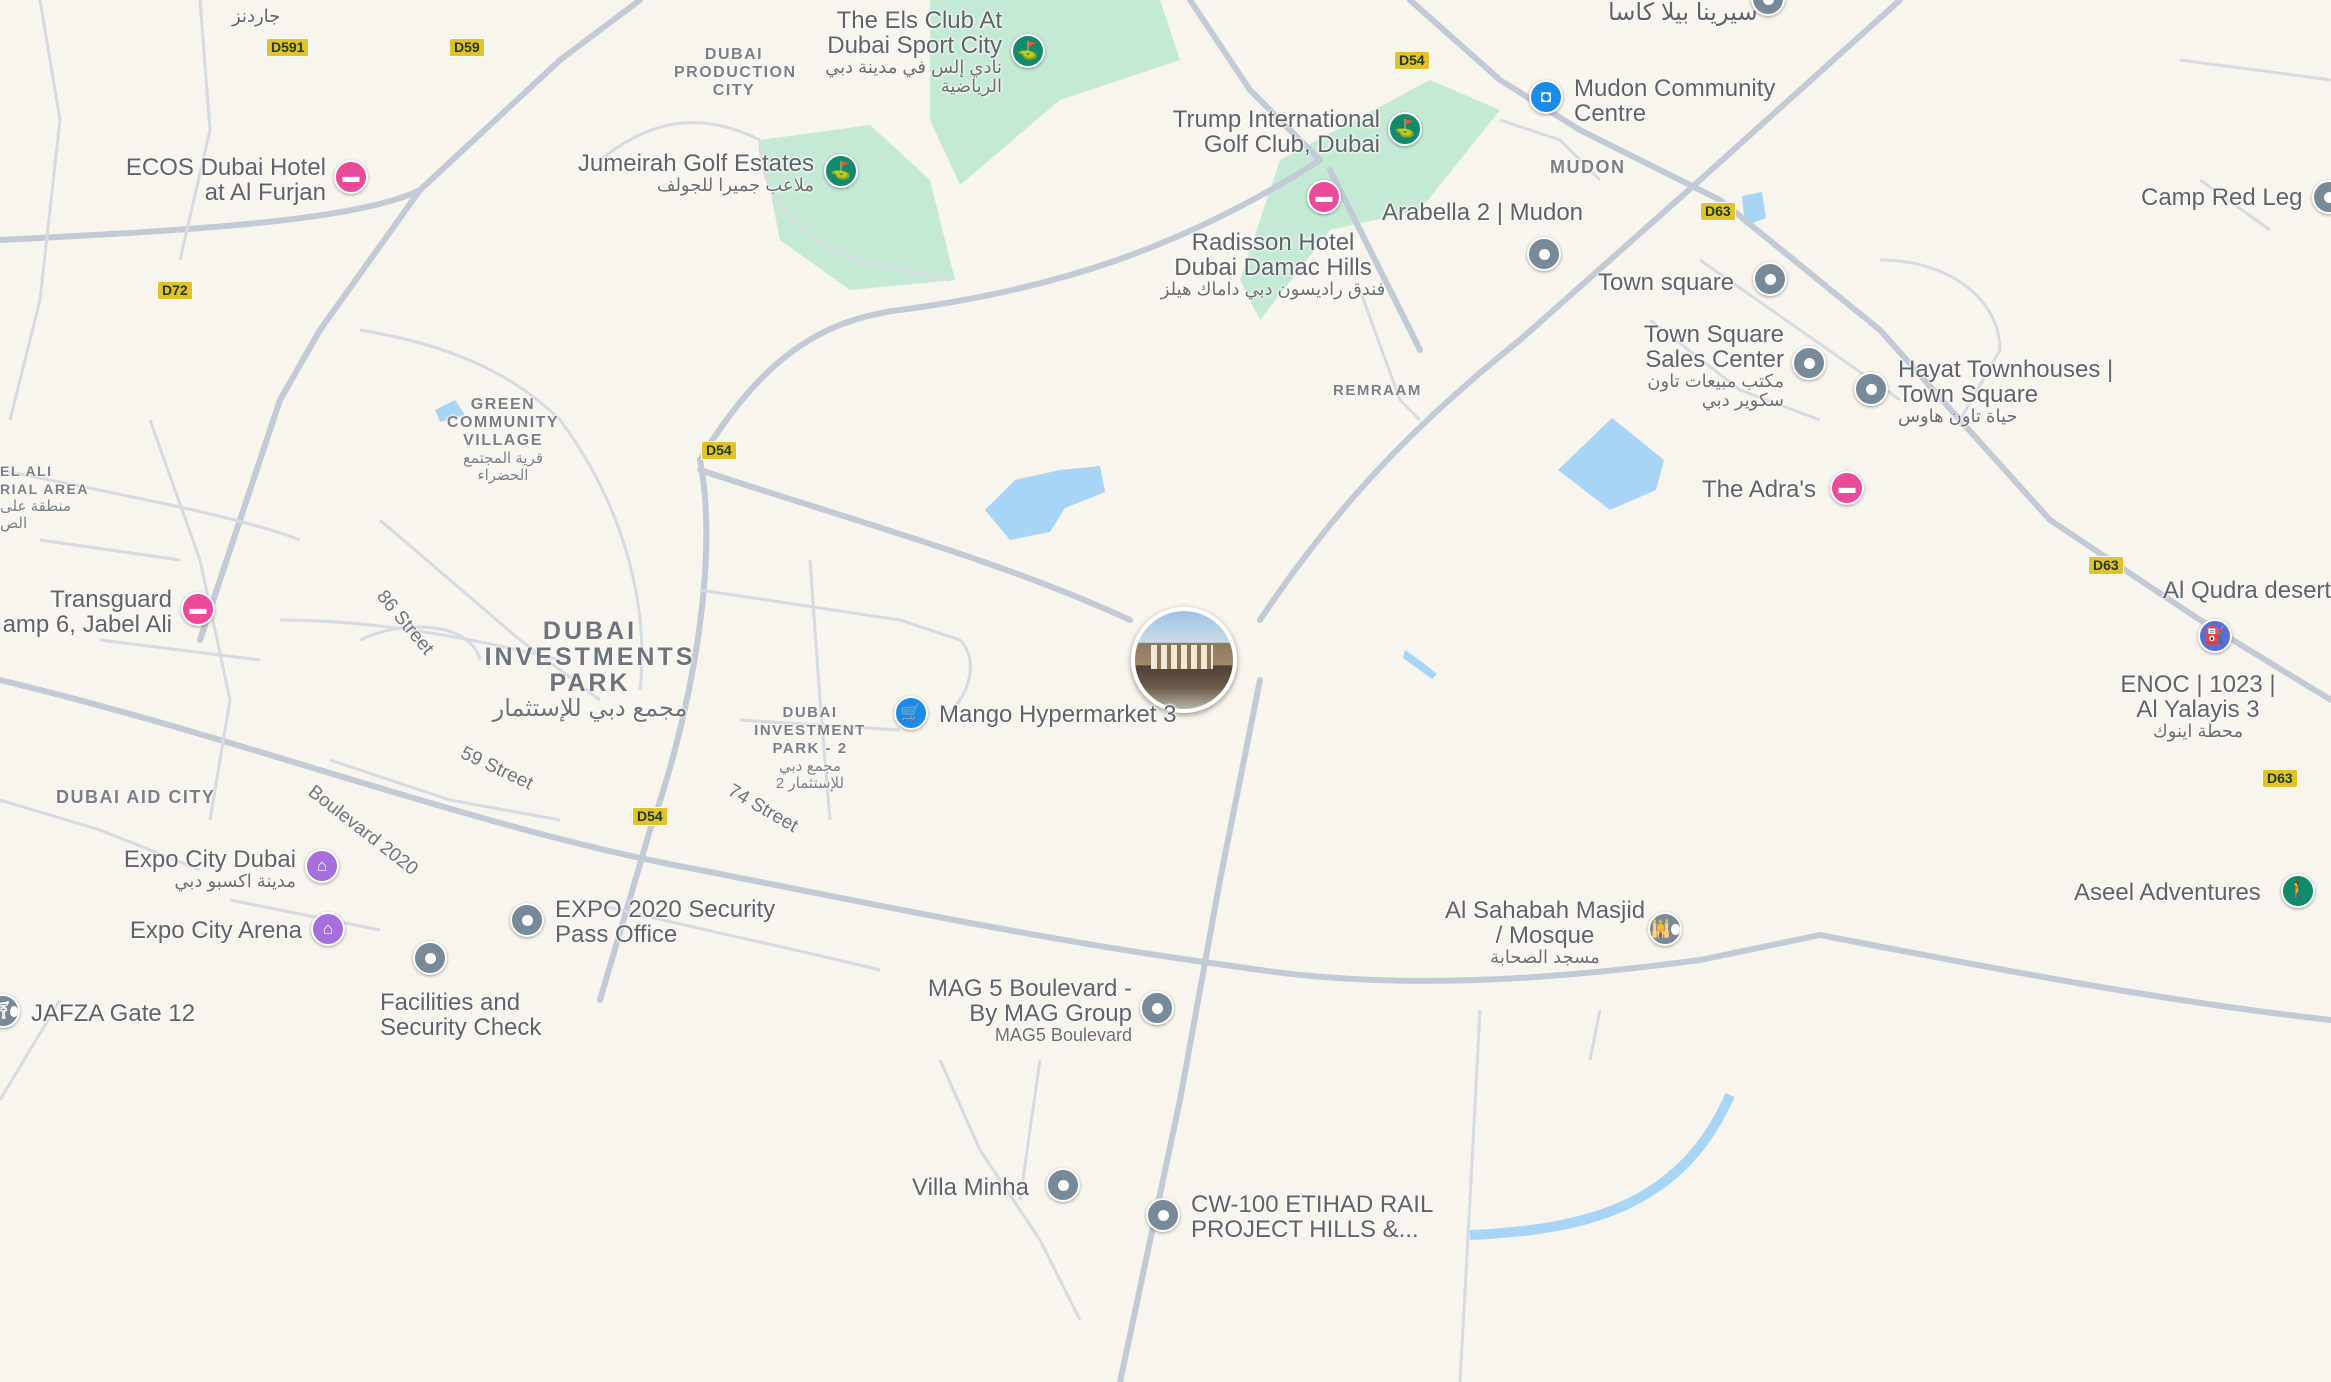 Image resolution: width=2331 pixels, height=1382 pixels. Describe the element at coordinates (1683, 12) in the screenshot. I see `place-label-serena: سيرينا بيلا كاسا` at that location.